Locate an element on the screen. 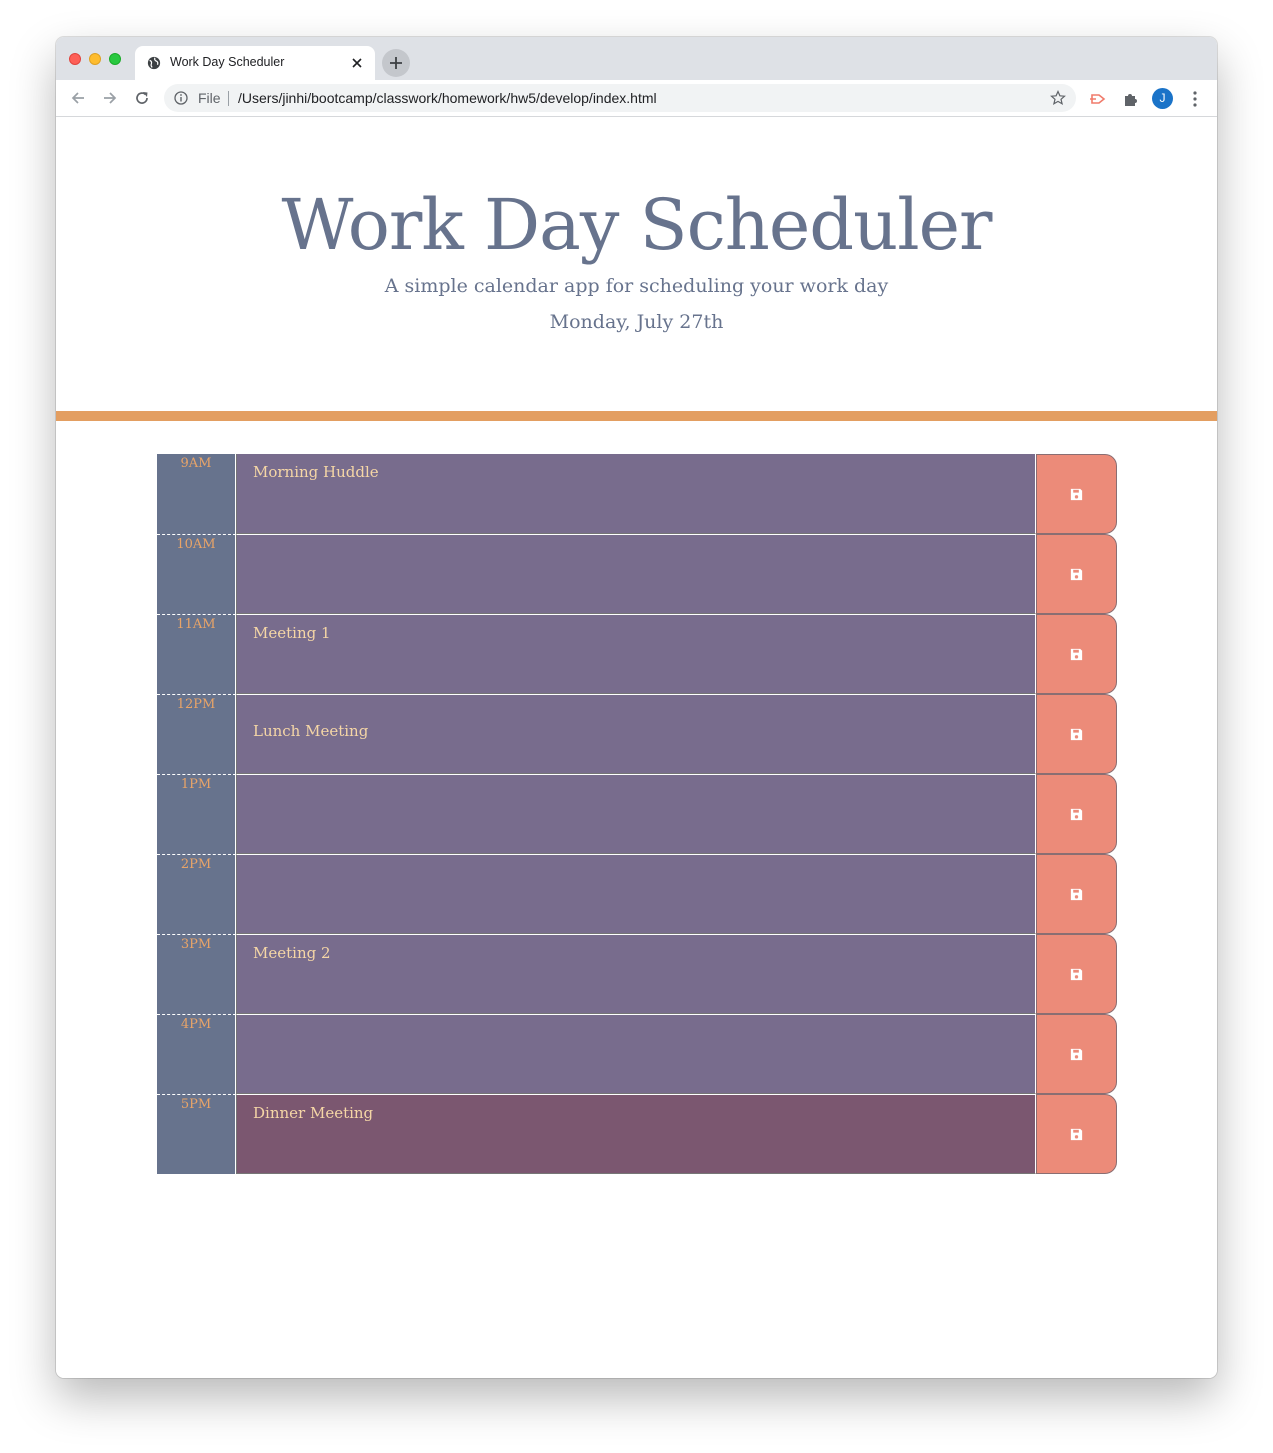  time-block-row: 4PM is located at coordinates (637, 1054).